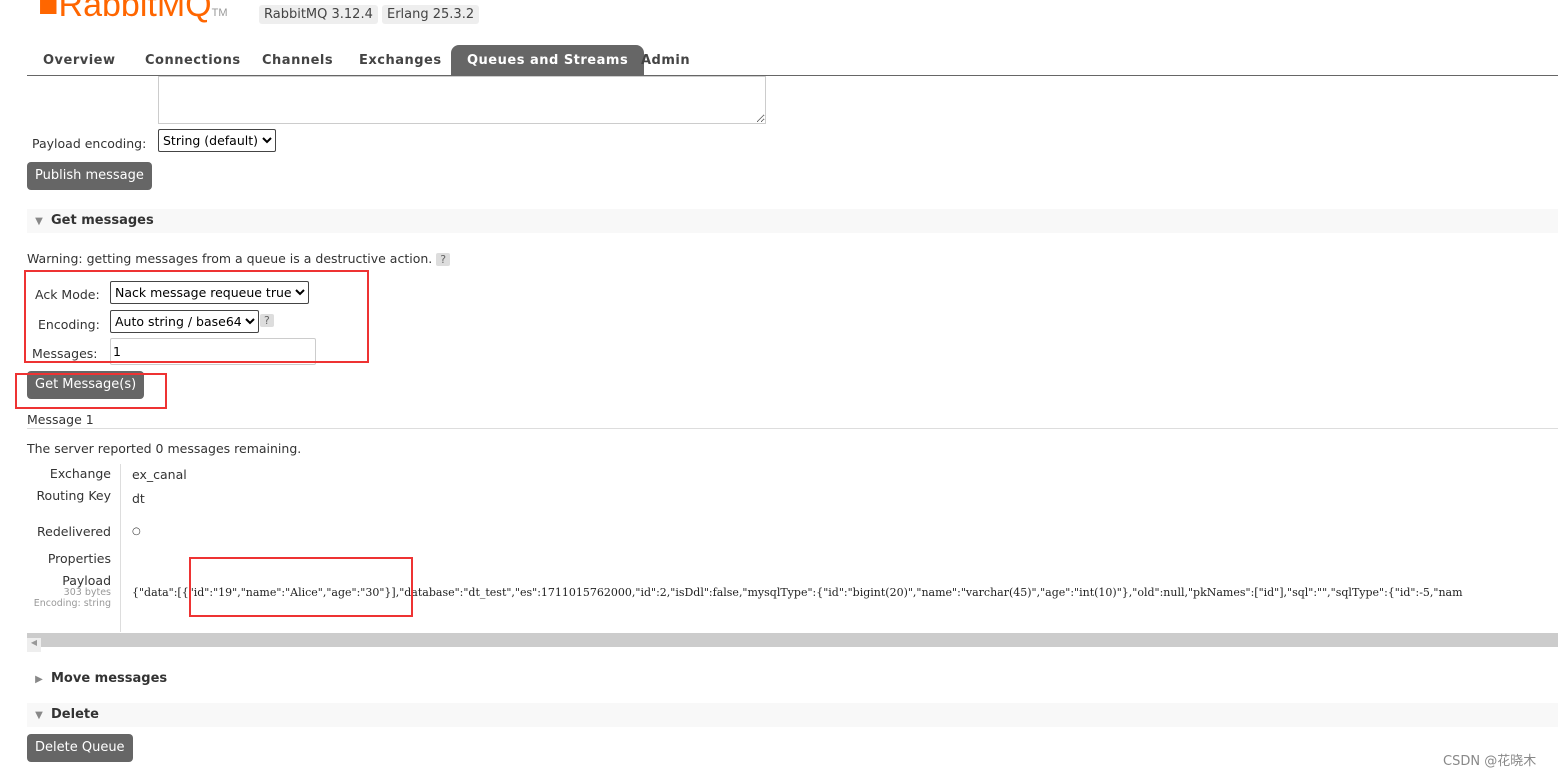 This screenshot has width=1558, height=774. I want to click on get-messages-section: ▼ Get messages, so click(792, 221).